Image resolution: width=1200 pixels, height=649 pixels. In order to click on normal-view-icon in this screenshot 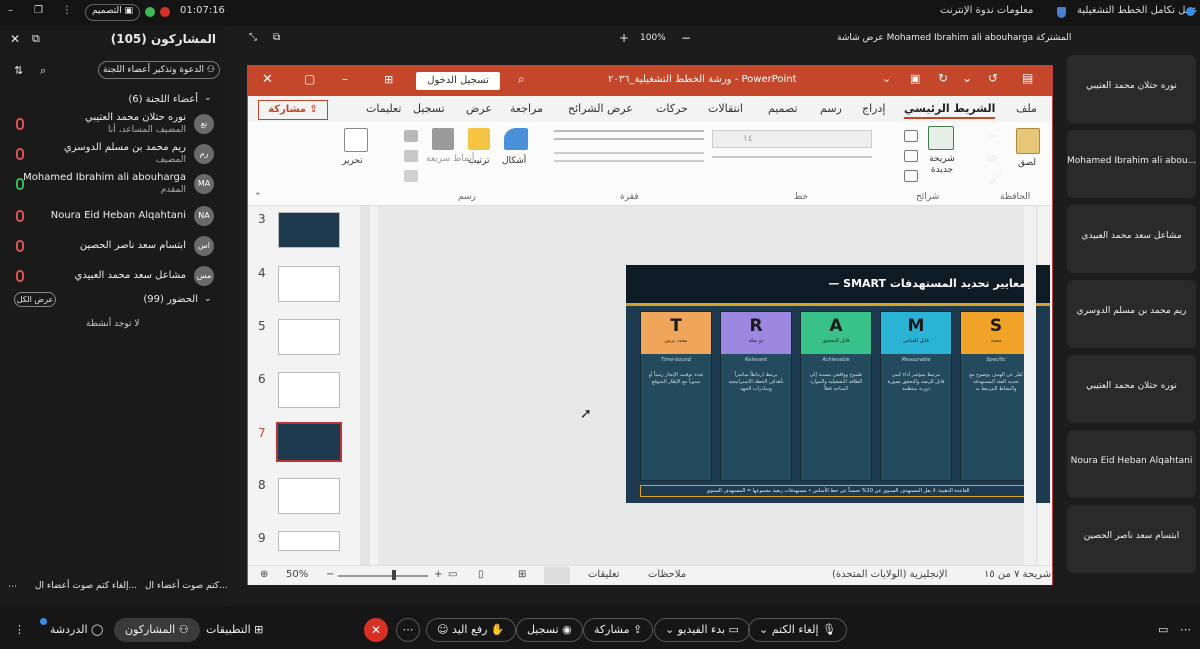, I will do `click(557, 575)`.